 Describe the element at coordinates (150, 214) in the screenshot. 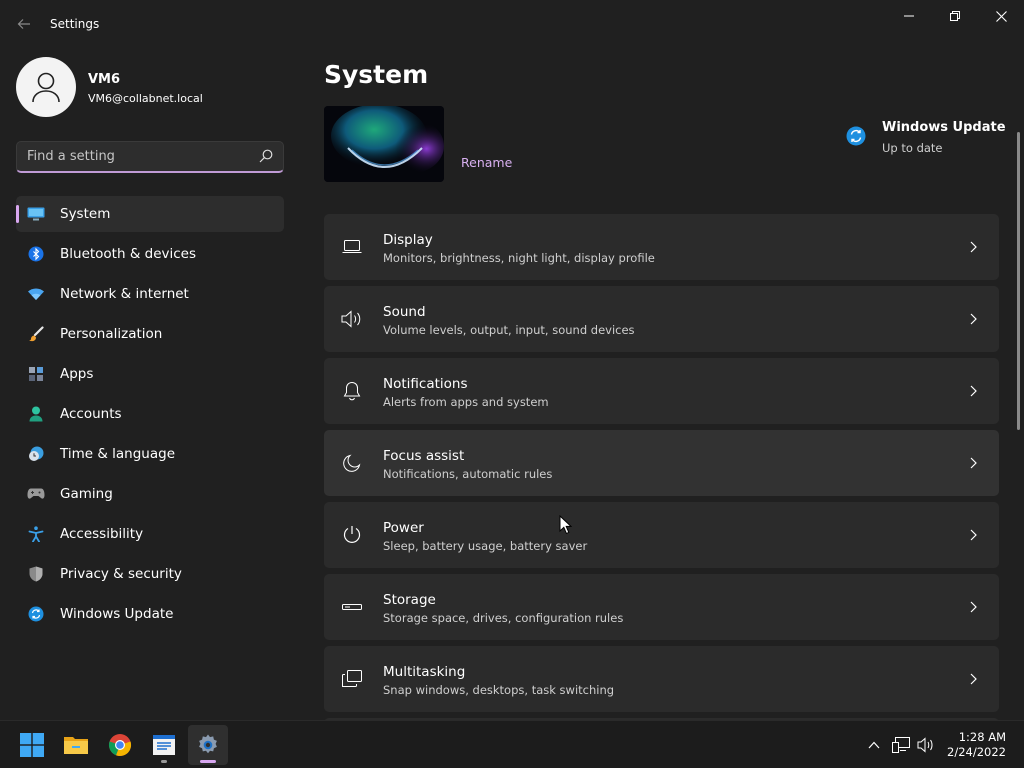

I see `sidebar-item-system: System` at that location.